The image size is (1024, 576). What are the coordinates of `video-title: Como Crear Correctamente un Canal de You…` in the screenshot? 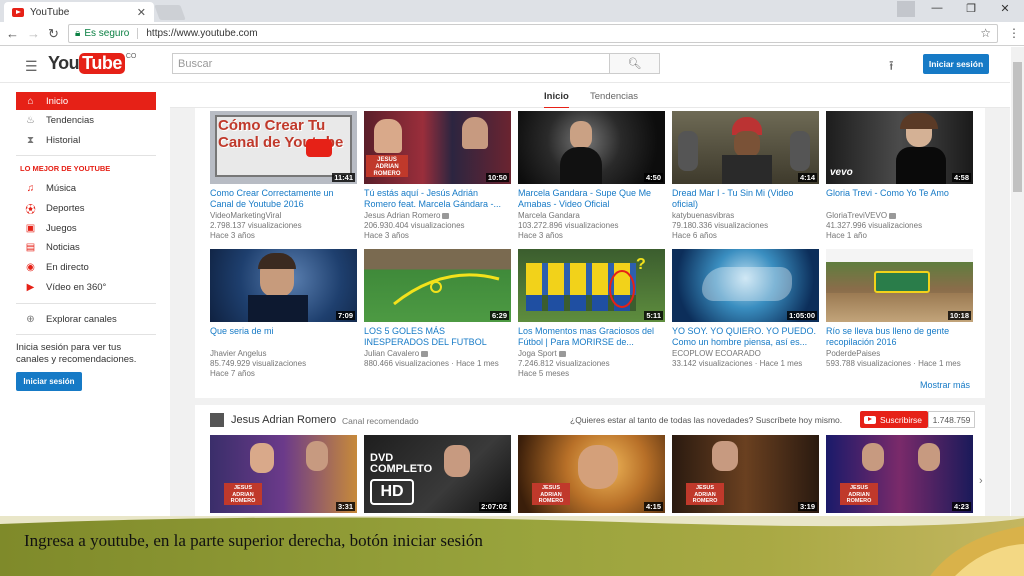 It's located at (283, 199).